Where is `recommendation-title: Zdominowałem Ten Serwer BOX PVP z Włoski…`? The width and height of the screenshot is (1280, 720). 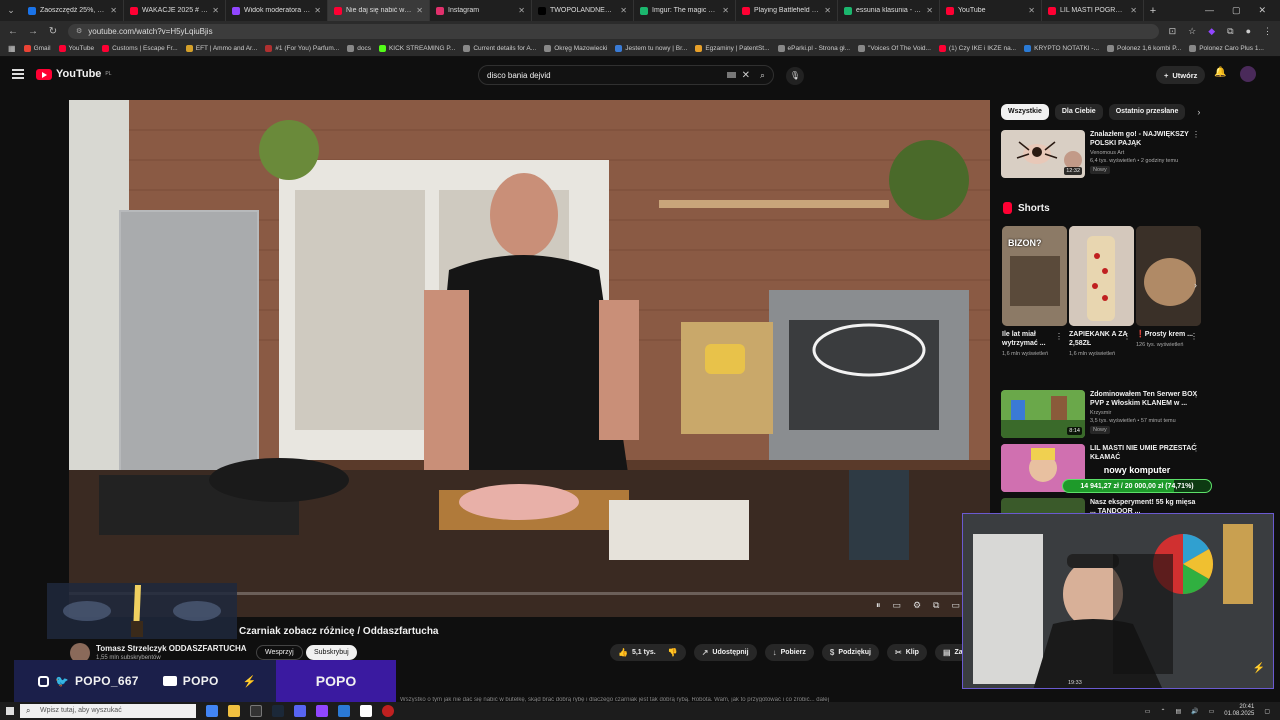
recommendation-title: Zdominowałem Ten Serwer BOX PVP z Włoski… is located at coordinates (1144, 399).